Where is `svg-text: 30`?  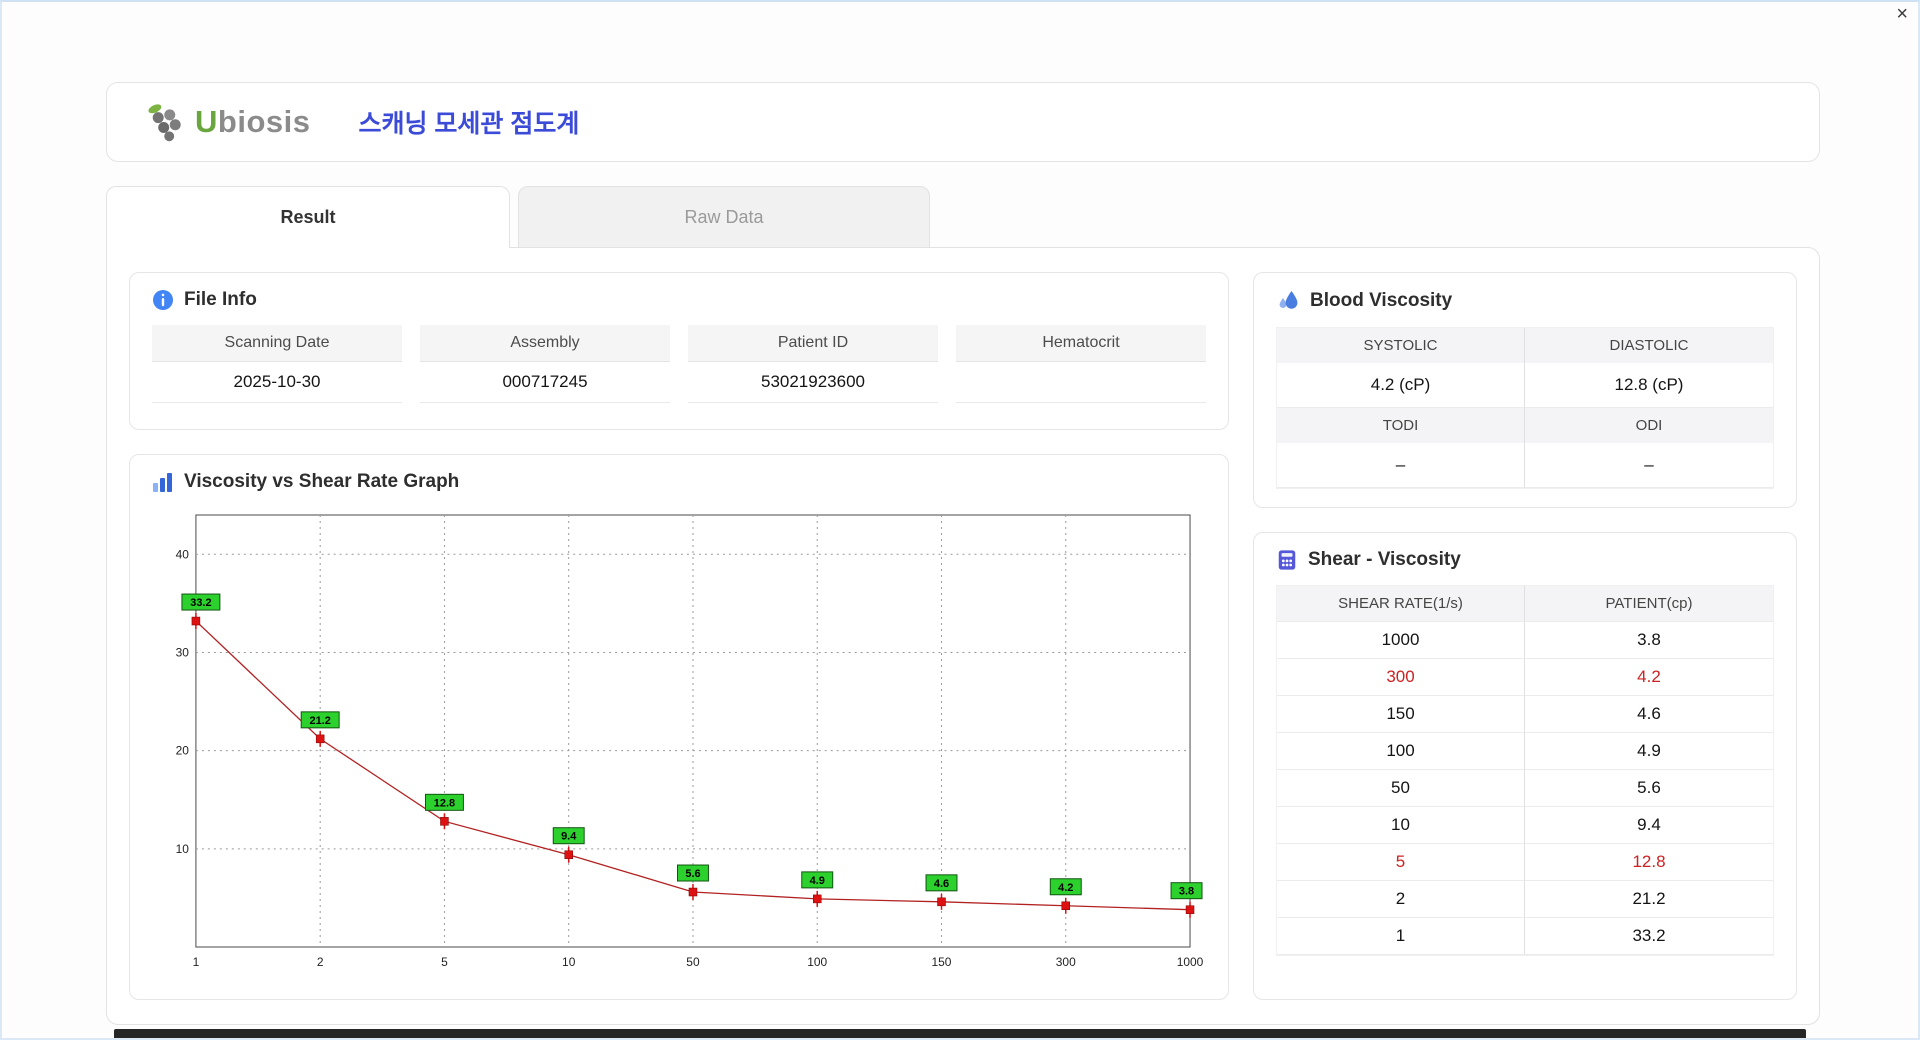
svg-text: 30 is located at coordinates (183, 652).